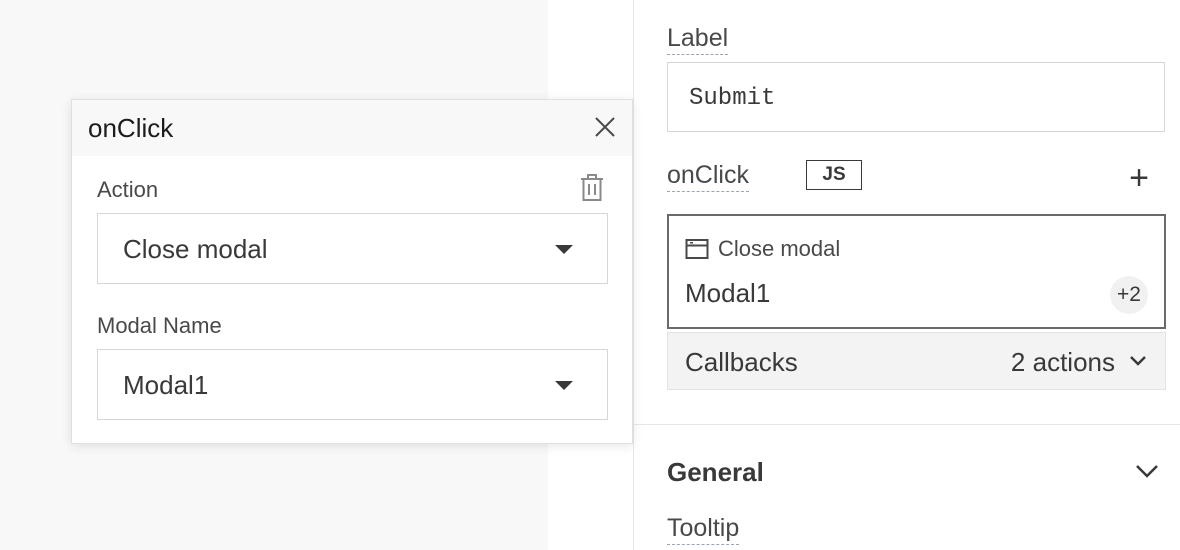  I want to click on action-modal-name: Modal1, so click(728, 293).